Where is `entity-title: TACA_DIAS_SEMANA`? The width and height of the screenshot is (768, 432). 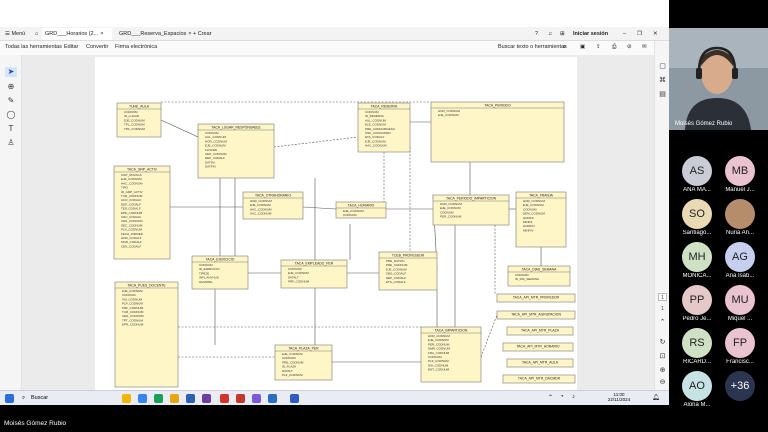
entity-title: TACA_DIAS_SEMANA is located at coordinates (540, 270).